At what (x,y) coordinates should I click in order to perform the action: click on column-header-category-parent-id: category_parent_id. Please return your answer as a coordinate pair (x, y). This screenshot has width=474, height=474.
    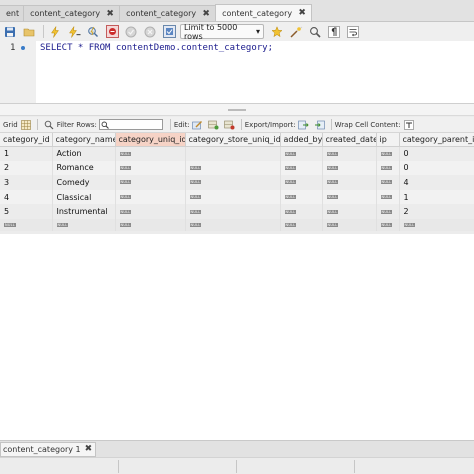
    Looking at the image, I should click on (436, 140).